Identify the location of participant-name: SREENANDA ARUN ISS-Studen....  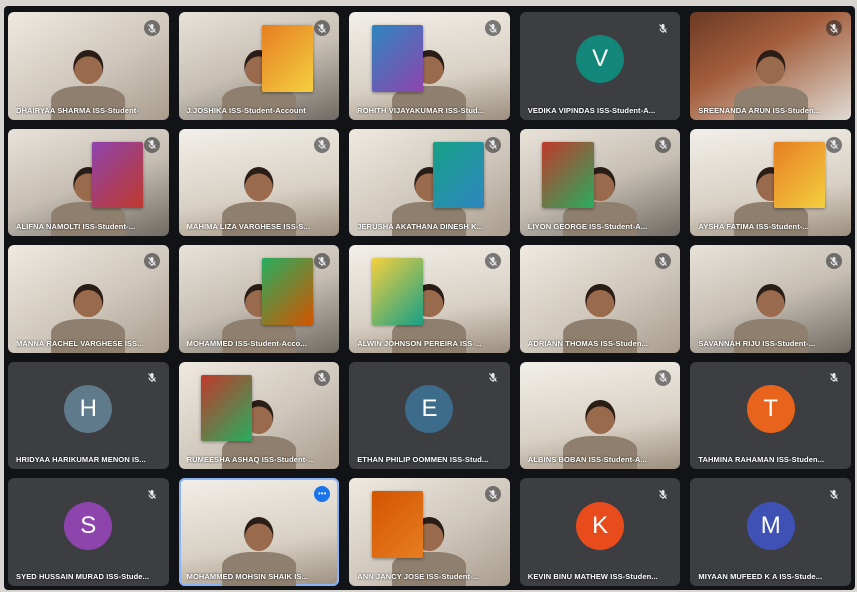
(759, 110).